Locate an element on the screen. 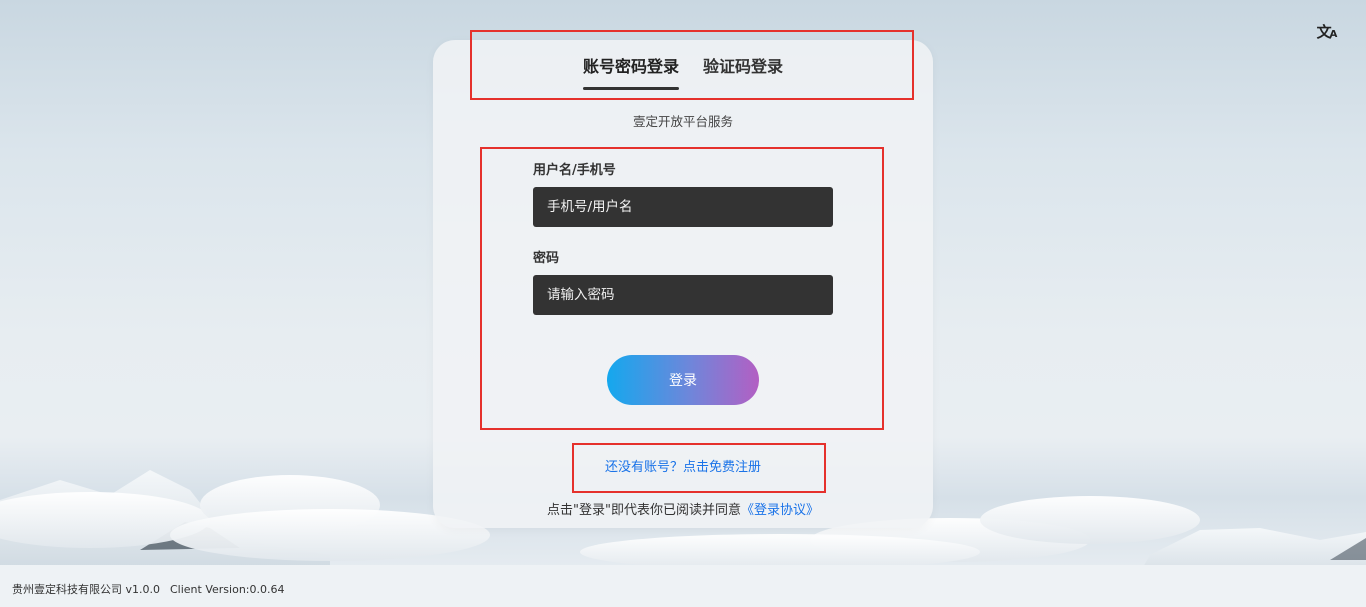 This screenshot has height=607, width=1366. tab-code-login: 验证码登录 is located at coordinates (743, 72).